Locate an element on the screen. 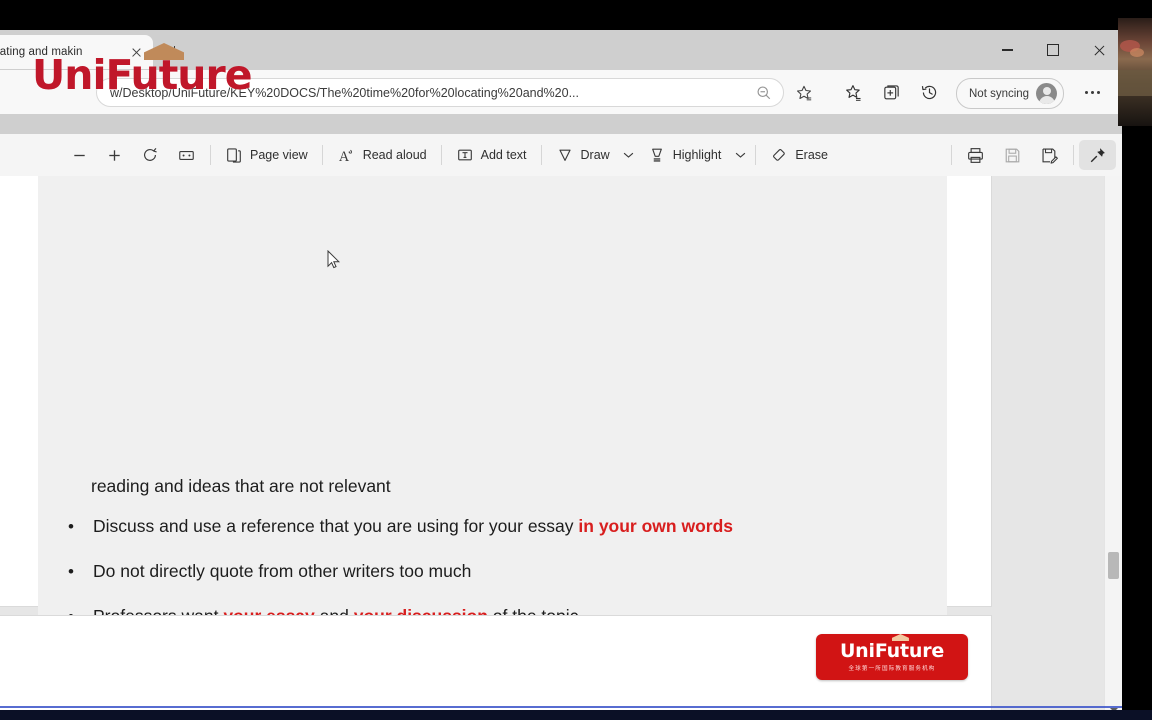 The height and width of the screenshot is (720, 1152). logo-wordmark: UniFuture is located at coordinates (892, 648).